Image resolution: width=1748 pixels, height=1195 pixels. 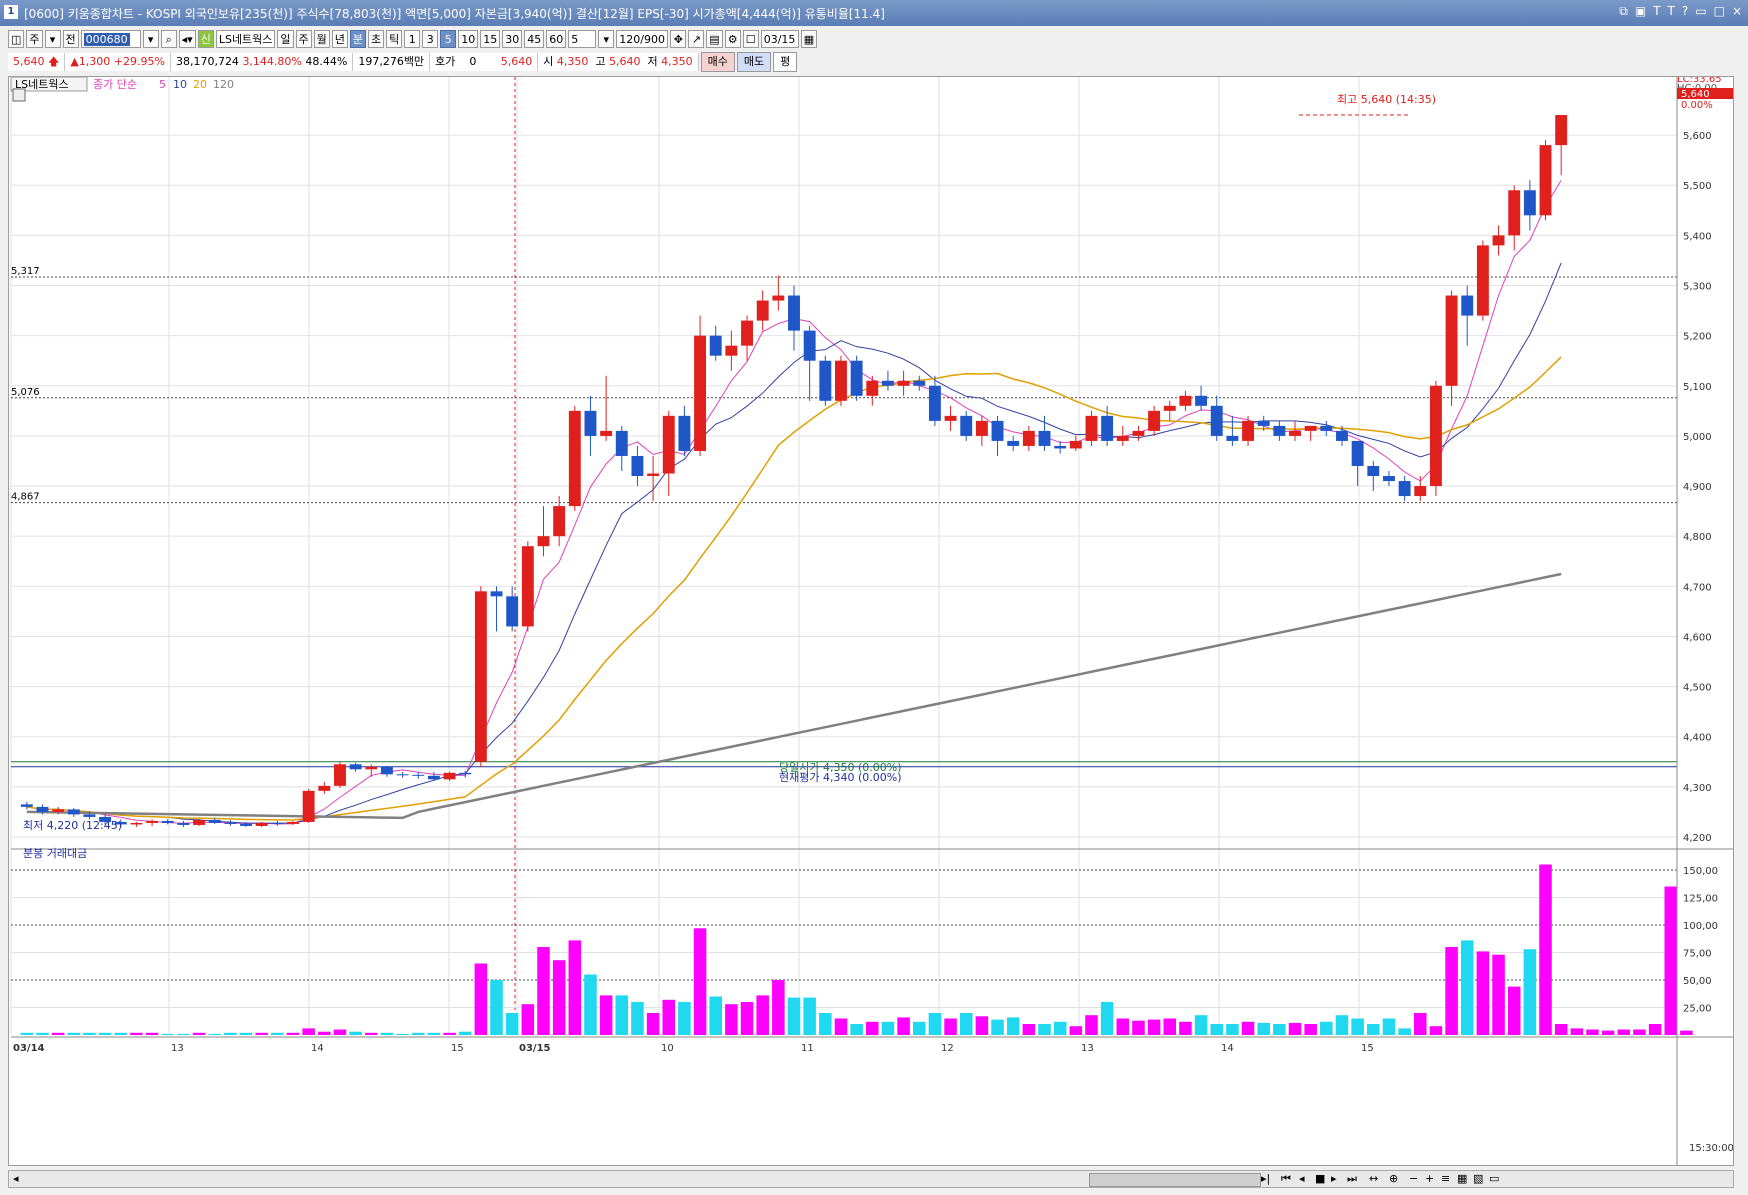 What do you see at coordinates (606, 39) in the screenshot?
I see `interval-dropdown-icon: ▾` at bounding box center [606, 39].